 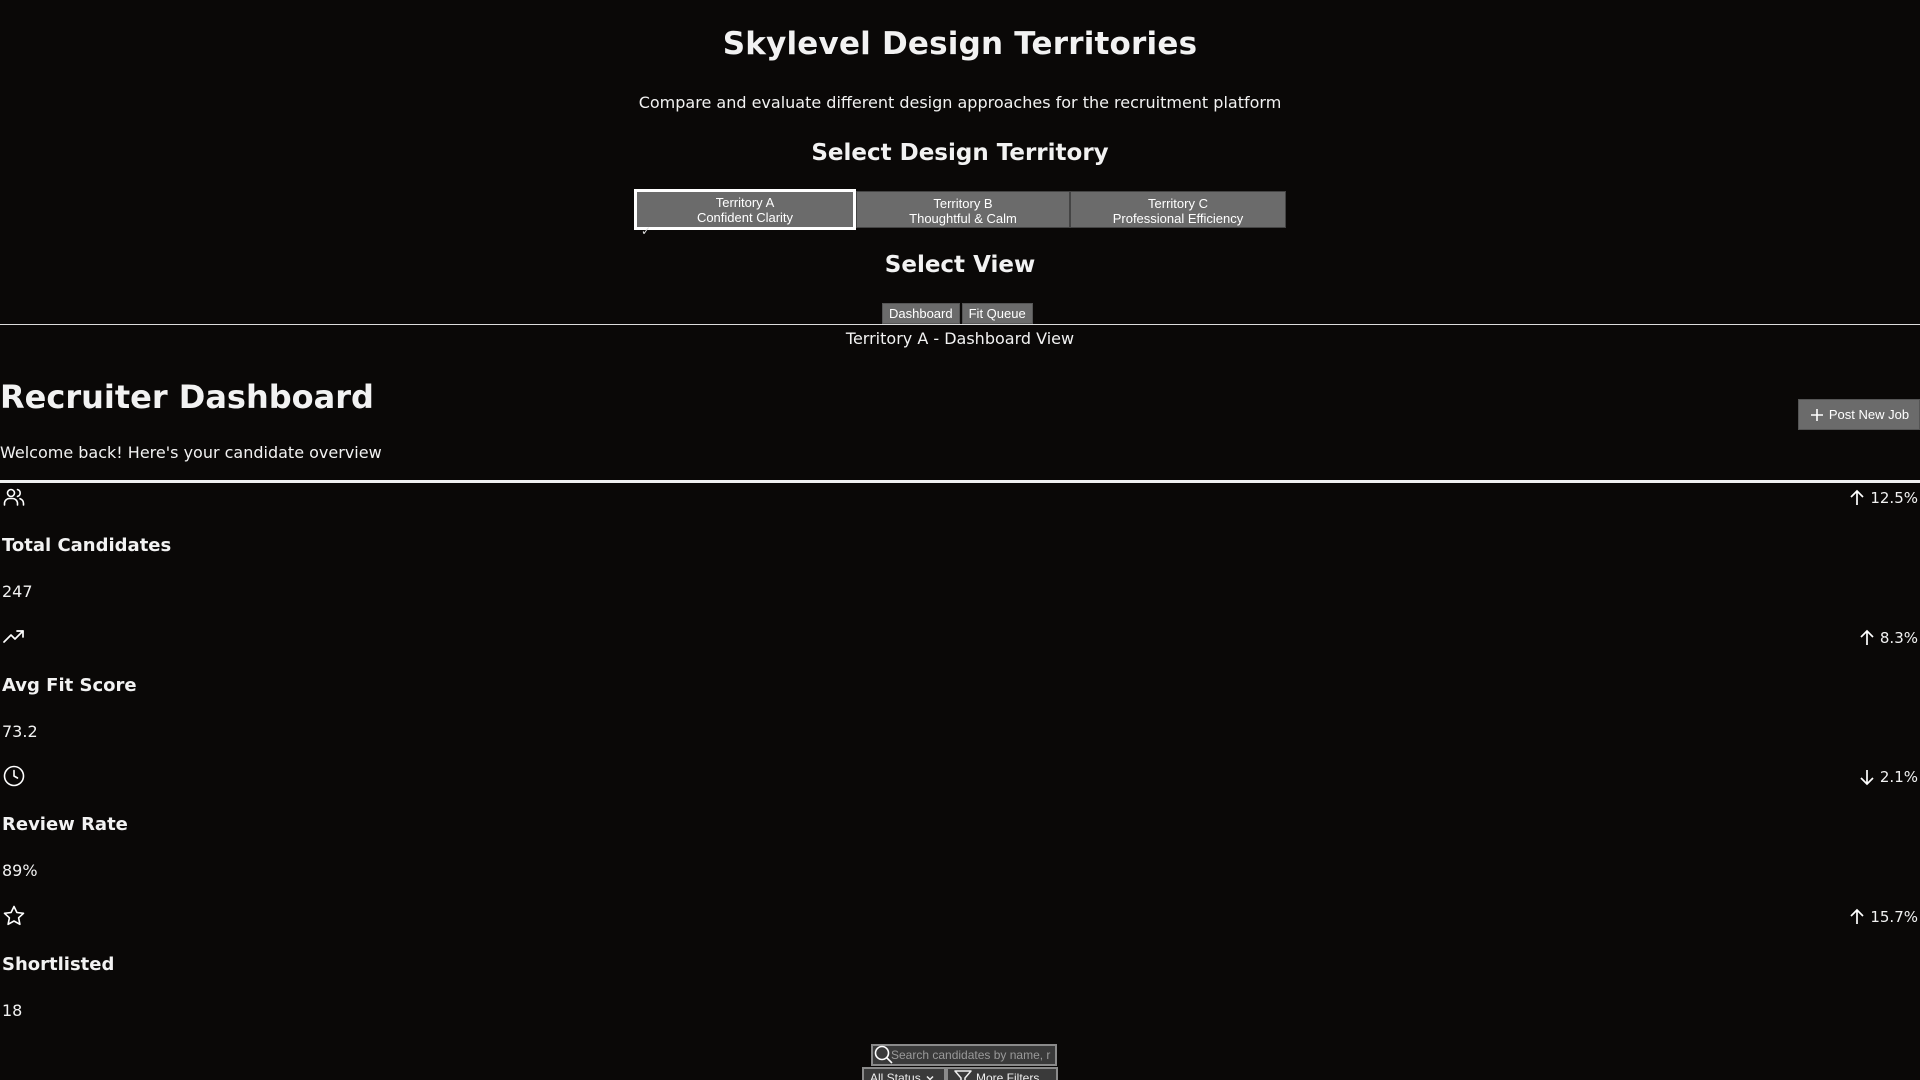 I want to click on search-icon, so click(x=883, y=1054).